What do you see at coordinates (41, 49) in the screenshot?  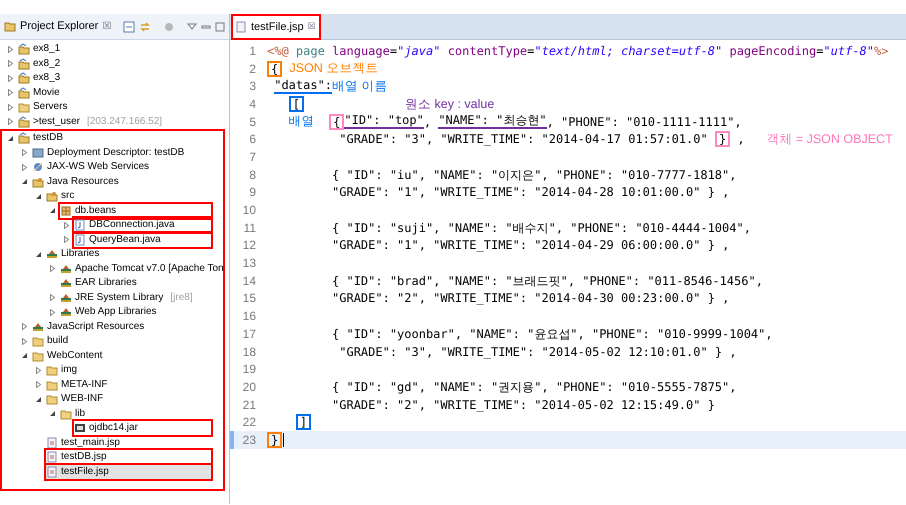 I see `tree-item: ex8_1` at bounding box center [41, 49].